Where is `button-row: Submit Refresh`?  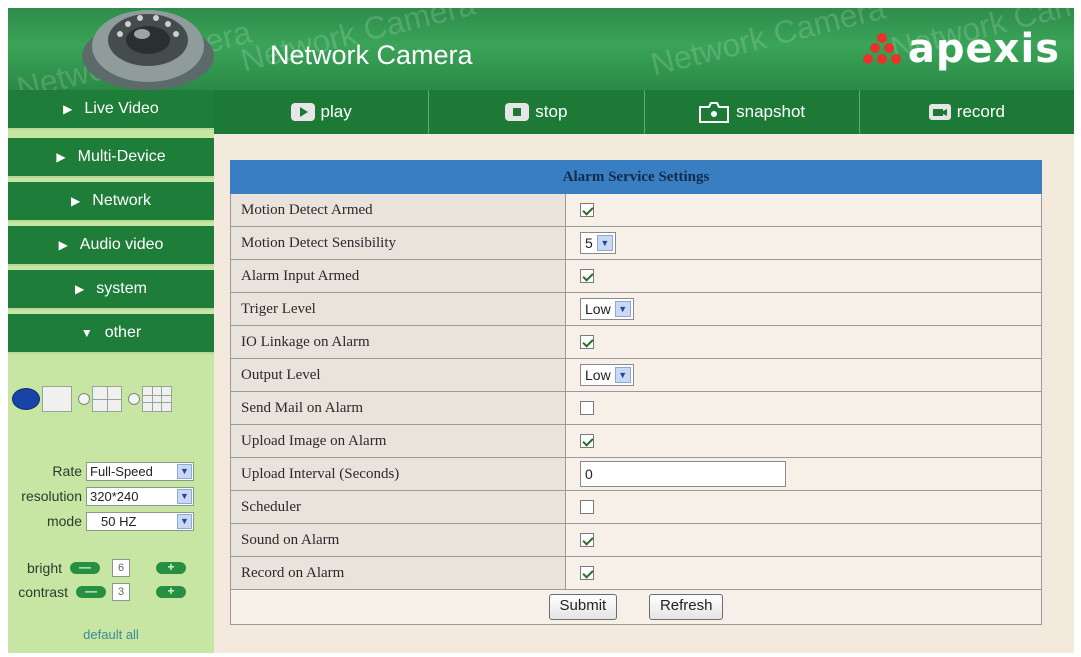 button-row: Submit Refresh is located at coordinates (636, 607).